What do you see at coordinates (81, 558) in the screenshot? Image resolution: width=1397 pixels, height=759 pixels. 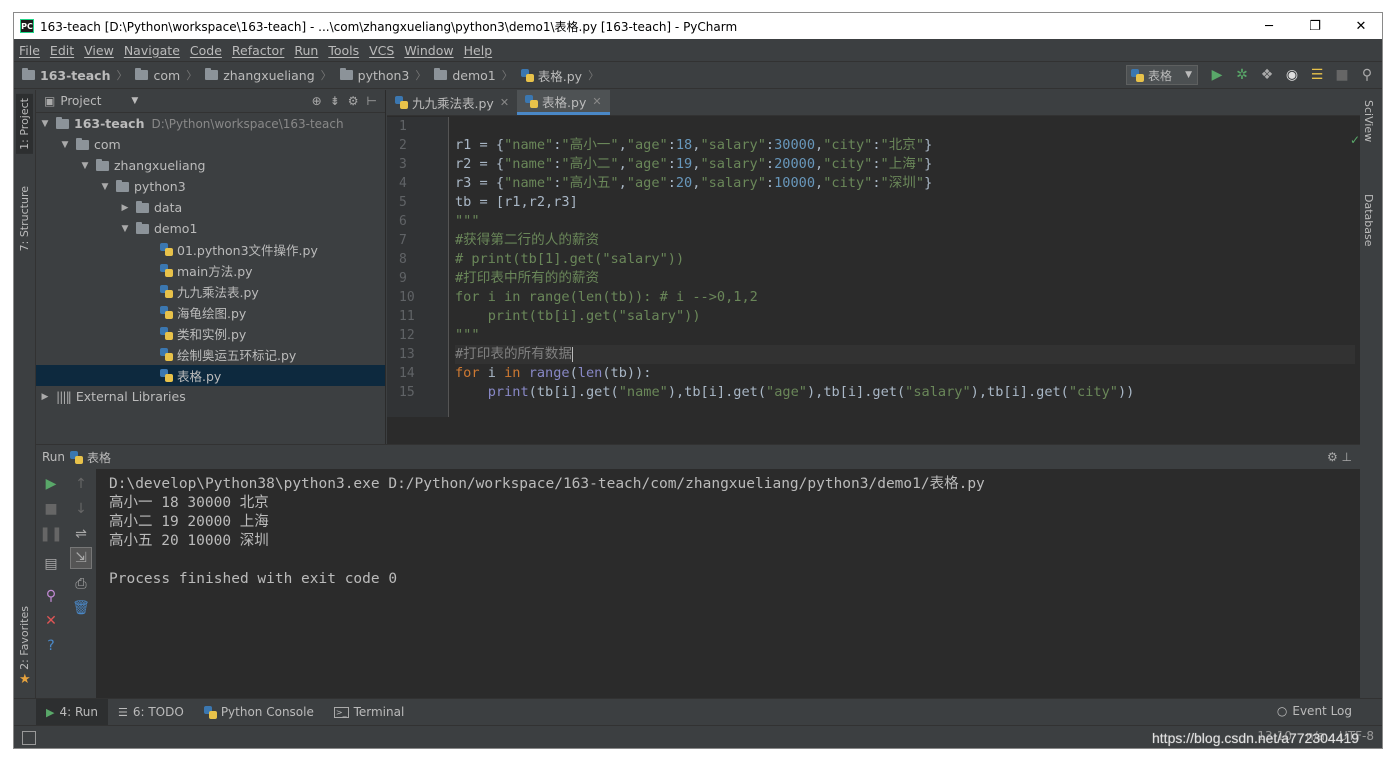 I see `scroll-to-end-icon: ⇲` at bounding box center [81, 558].